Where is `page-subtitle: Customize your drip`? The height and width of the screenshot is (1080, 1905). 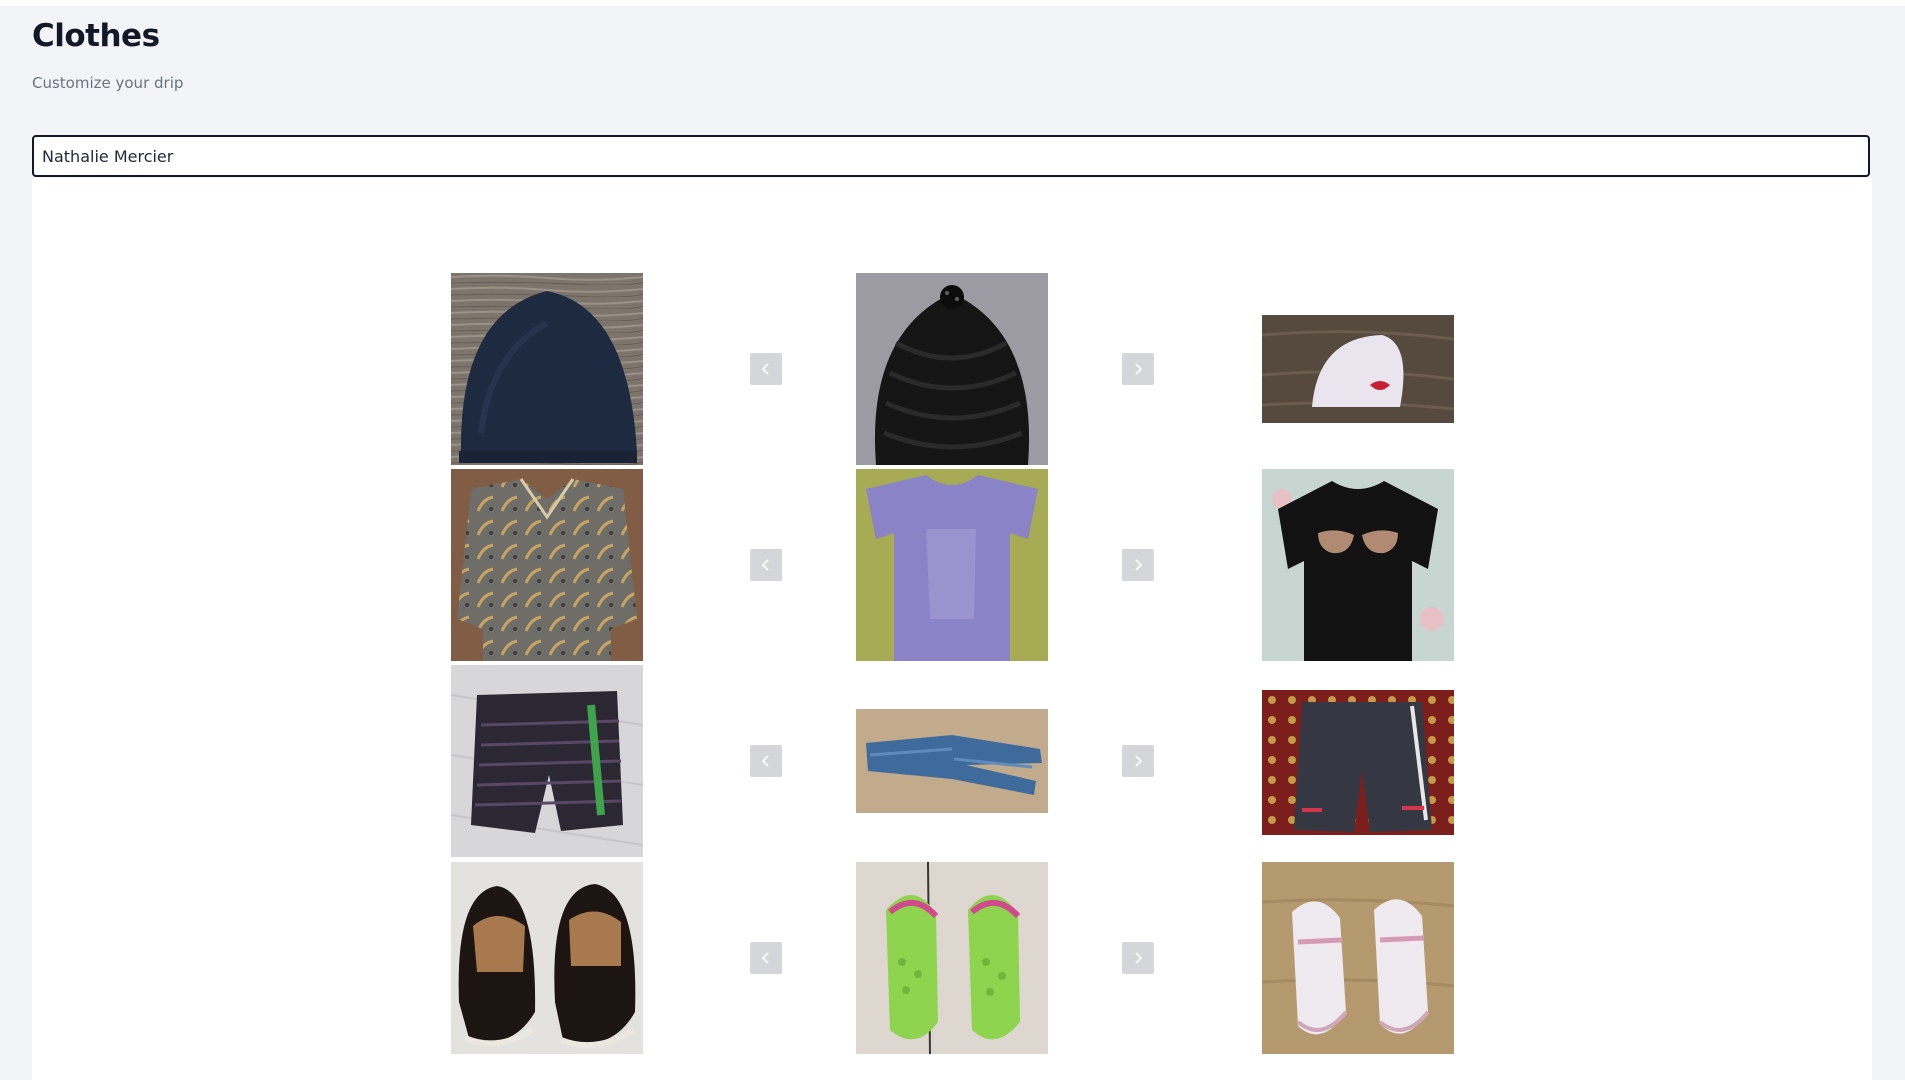
page-subtitle: Customize your drip is located at coordinates (108, 83).